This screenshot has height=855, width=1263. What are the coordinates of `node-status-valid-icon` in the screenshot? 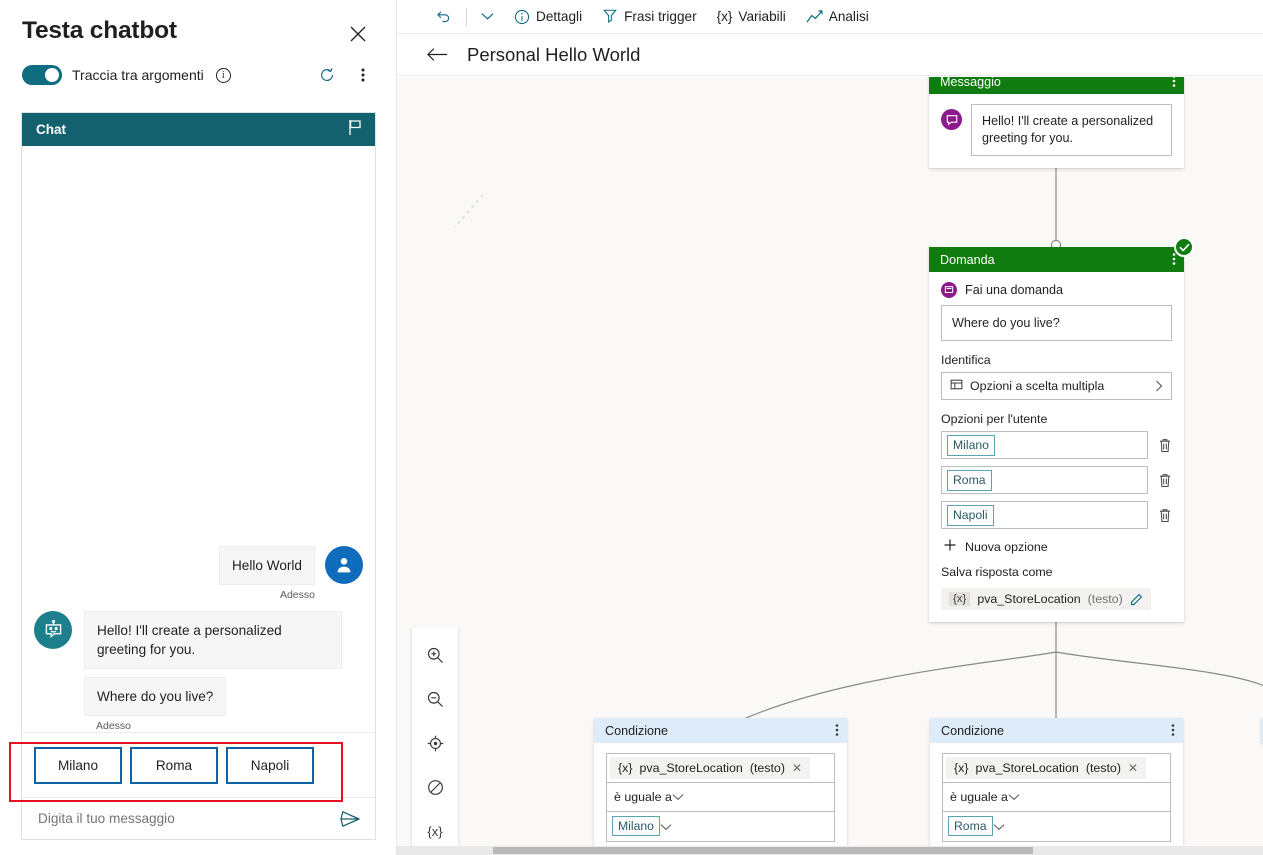 It's located at (1184, 247).